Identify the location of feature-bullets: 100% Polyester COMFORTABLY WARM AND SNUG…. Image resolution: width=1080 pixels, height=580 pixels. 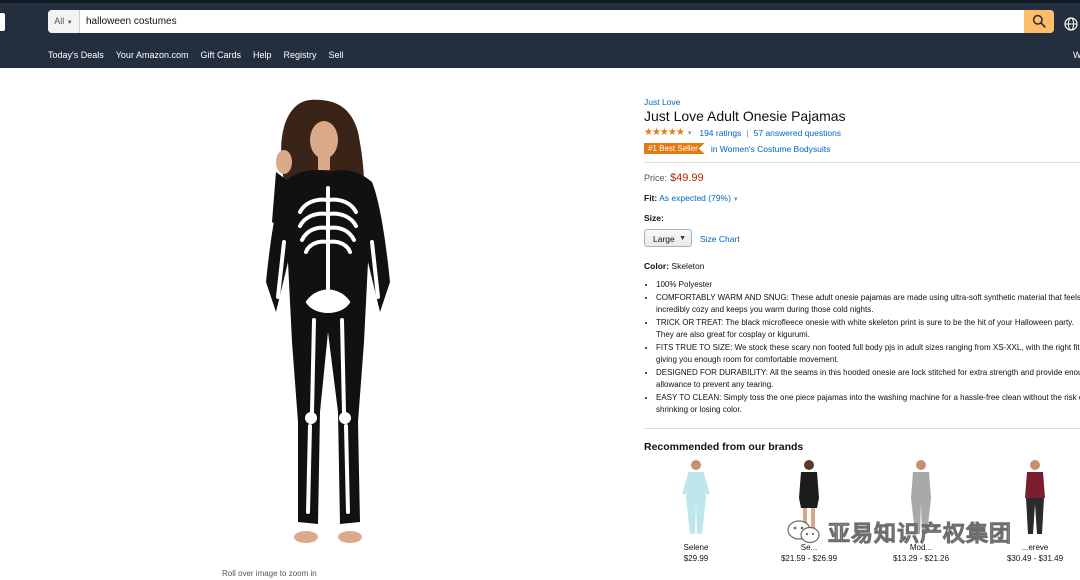
(862, 348).